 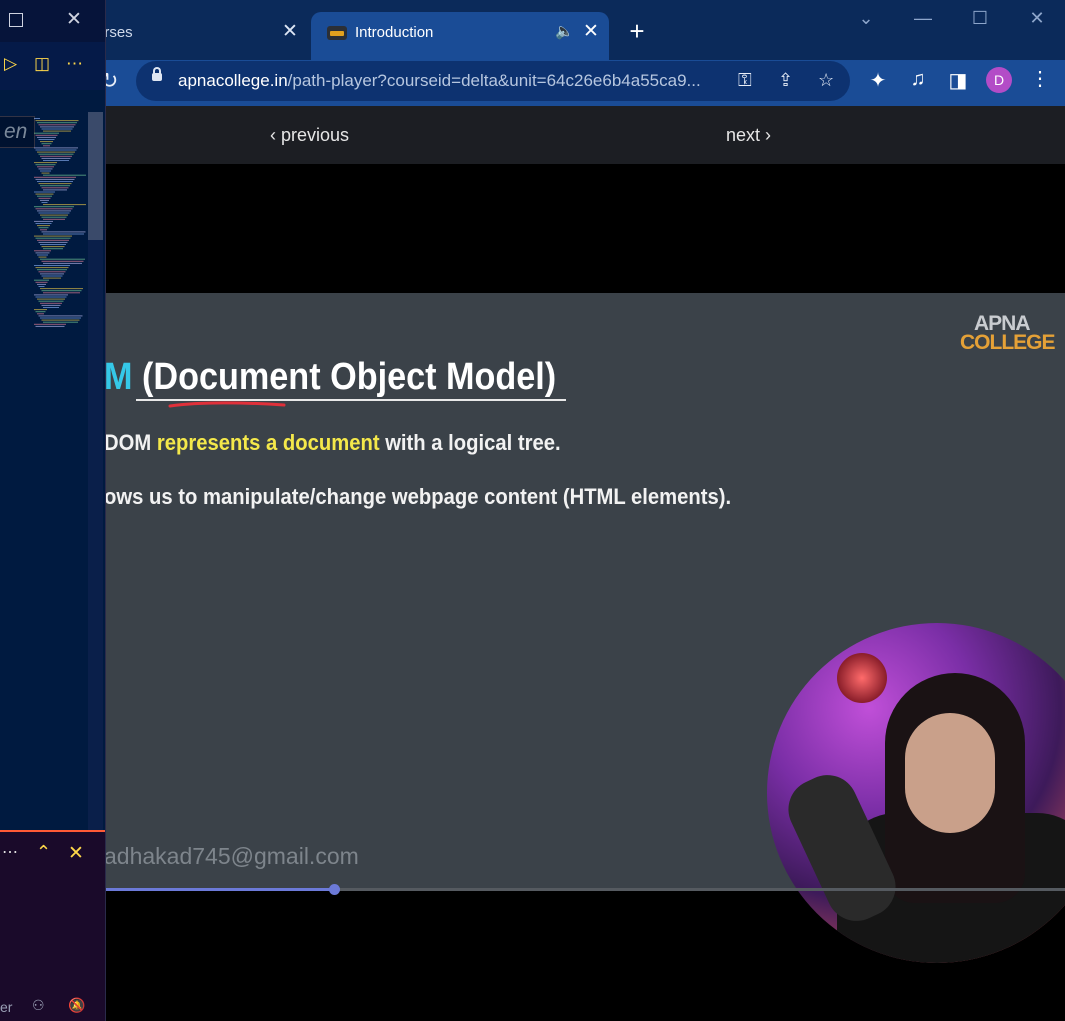 I want to click on maximize-panel-icon: ⌃, so click(x=43, y=852).